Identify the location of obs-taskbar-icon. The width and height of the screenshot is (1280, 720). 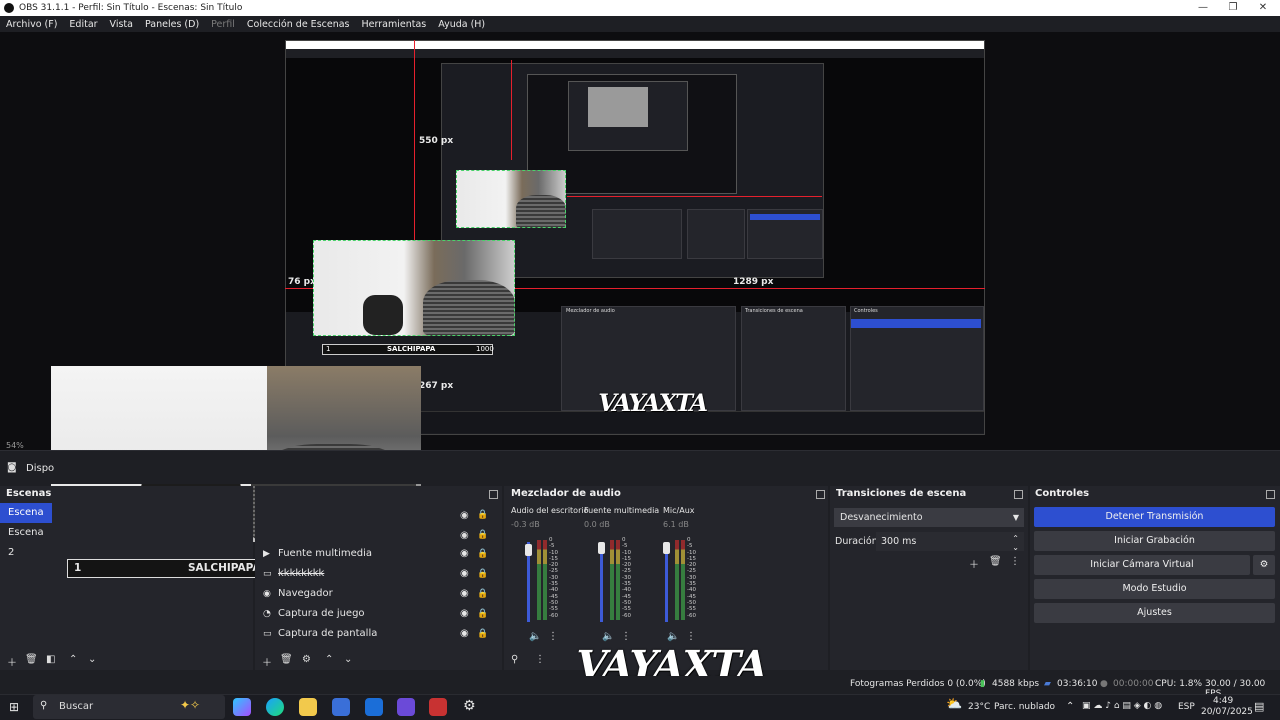
(406, 707).